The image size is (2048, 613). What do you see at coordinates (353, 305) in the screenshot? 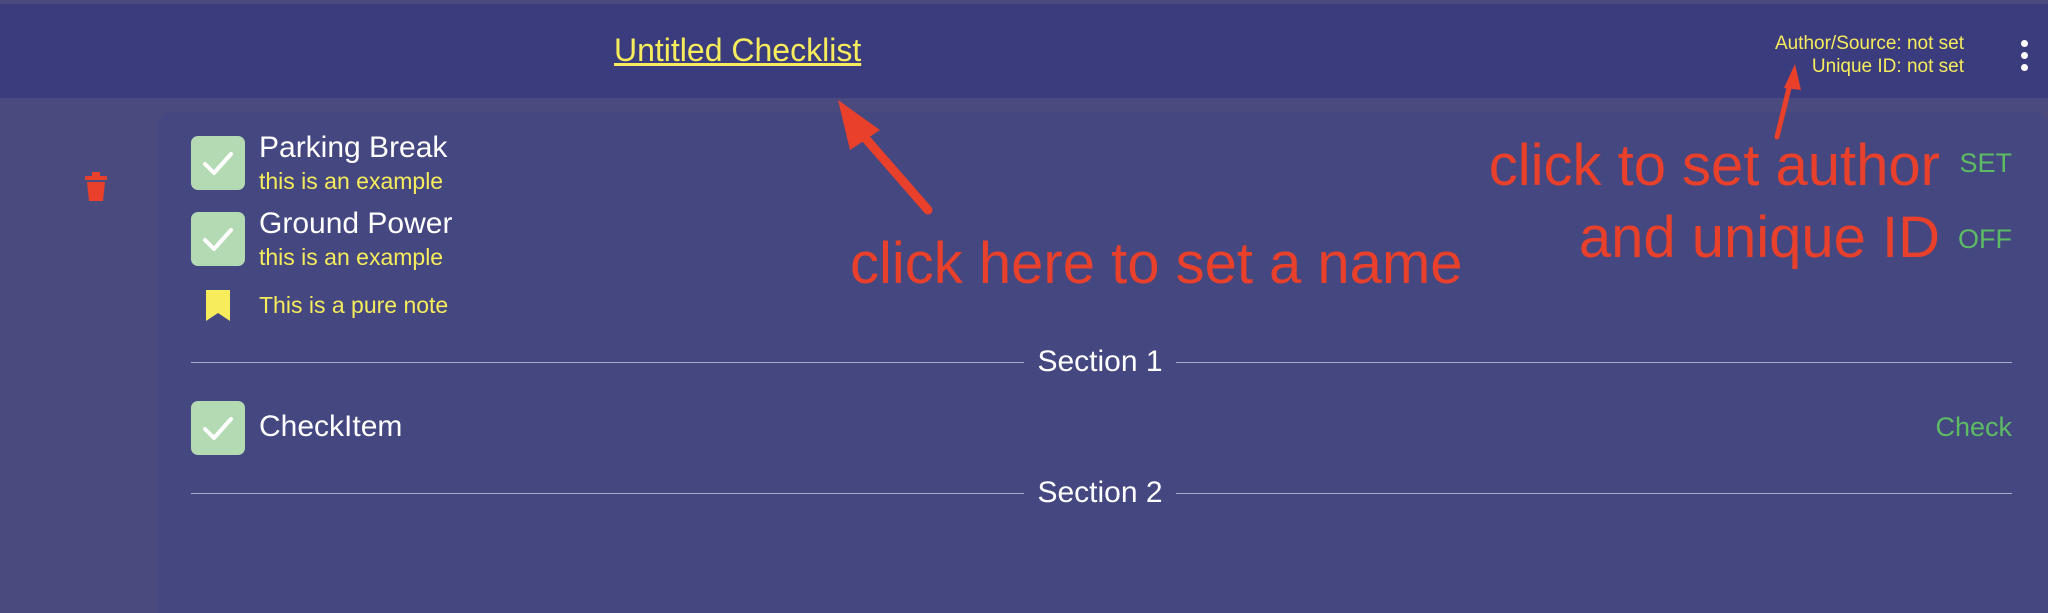
I see `note-text: This is a pure note` at bounding box center [353, 305].